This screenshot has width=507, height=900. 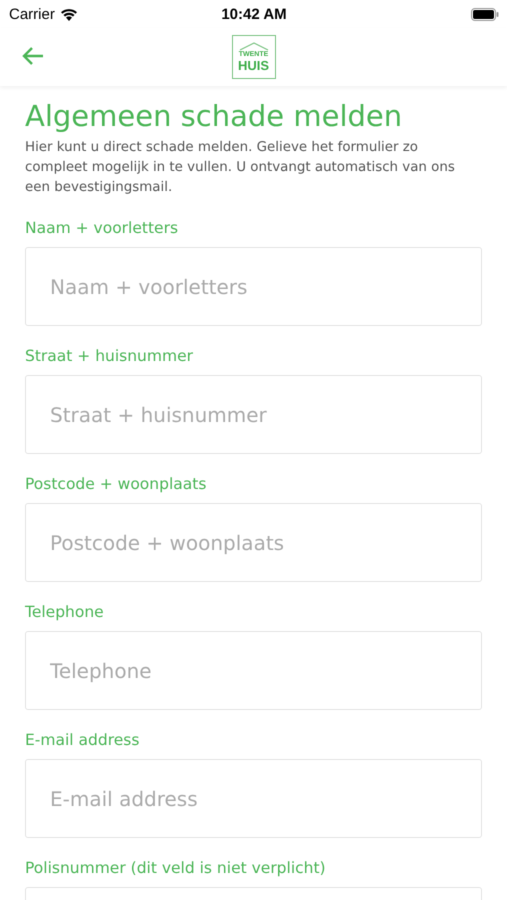 I want to click on field-label: Polisnummer (dit veld is niet verplicht), so click(x=176, y=868).